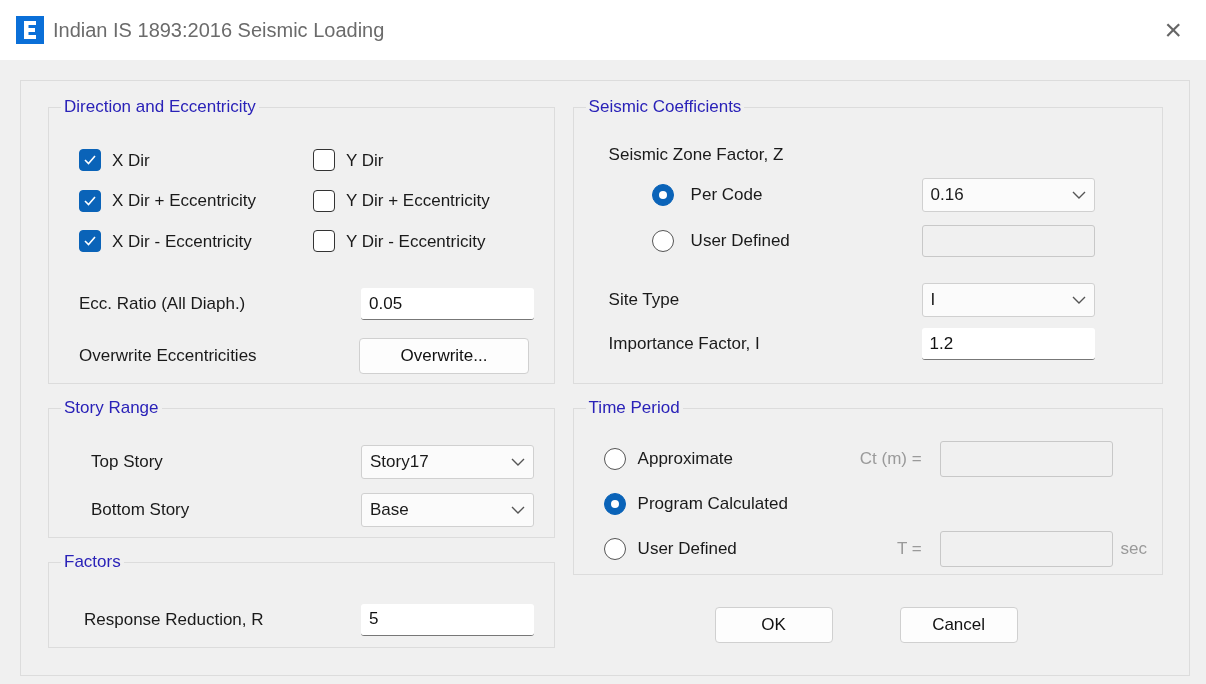 Image resolution: width=1206 pixels, height=684 pixels. Describe the element at coordinates (447, 509) in the screenshot. I see `dropdown: Base` at that location.